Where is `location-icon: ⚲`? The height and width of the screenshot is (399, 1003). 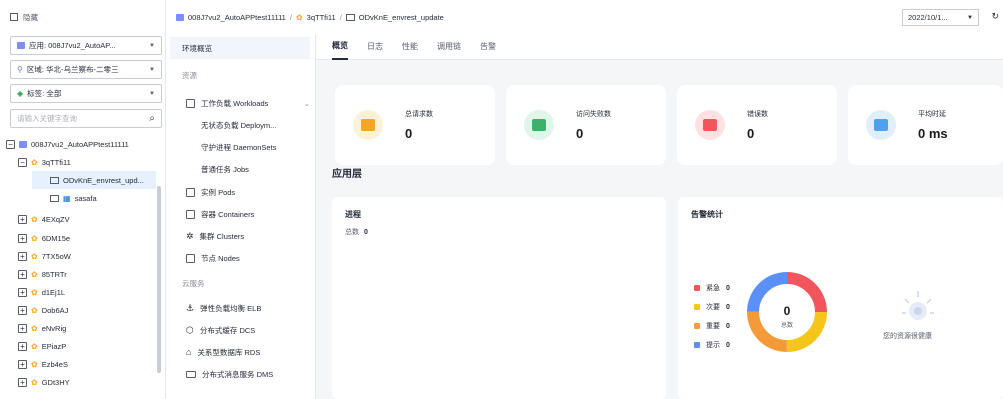 location-icon: ⚲ is located at coordinates (20, 69).